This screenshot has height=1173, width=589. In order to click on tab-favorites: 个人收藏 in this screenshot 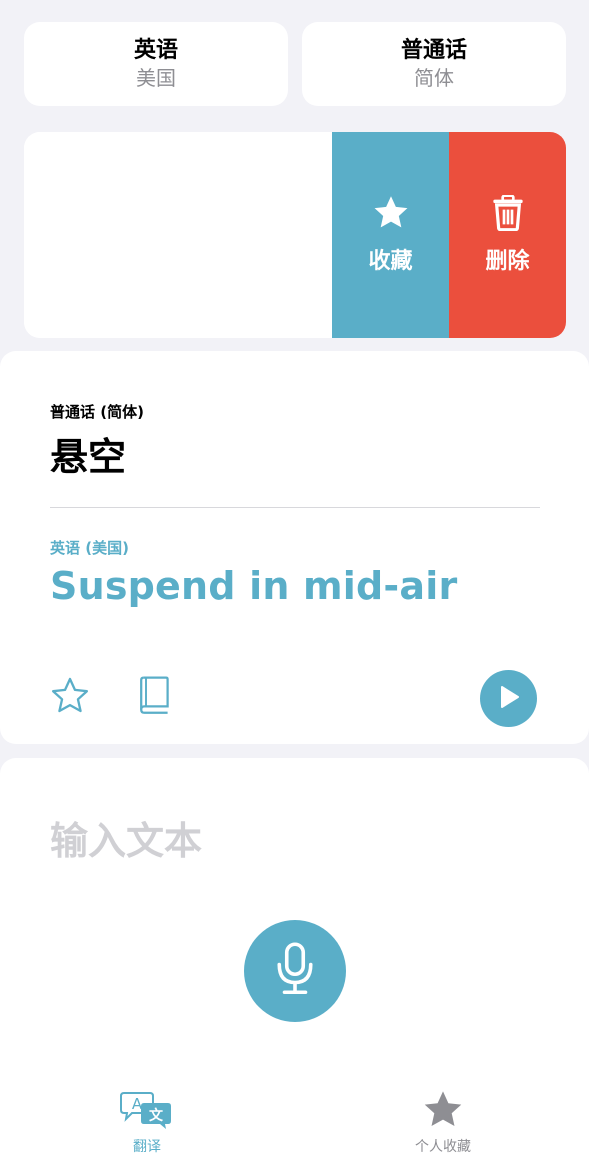, I will do `click(443, 1123)`.